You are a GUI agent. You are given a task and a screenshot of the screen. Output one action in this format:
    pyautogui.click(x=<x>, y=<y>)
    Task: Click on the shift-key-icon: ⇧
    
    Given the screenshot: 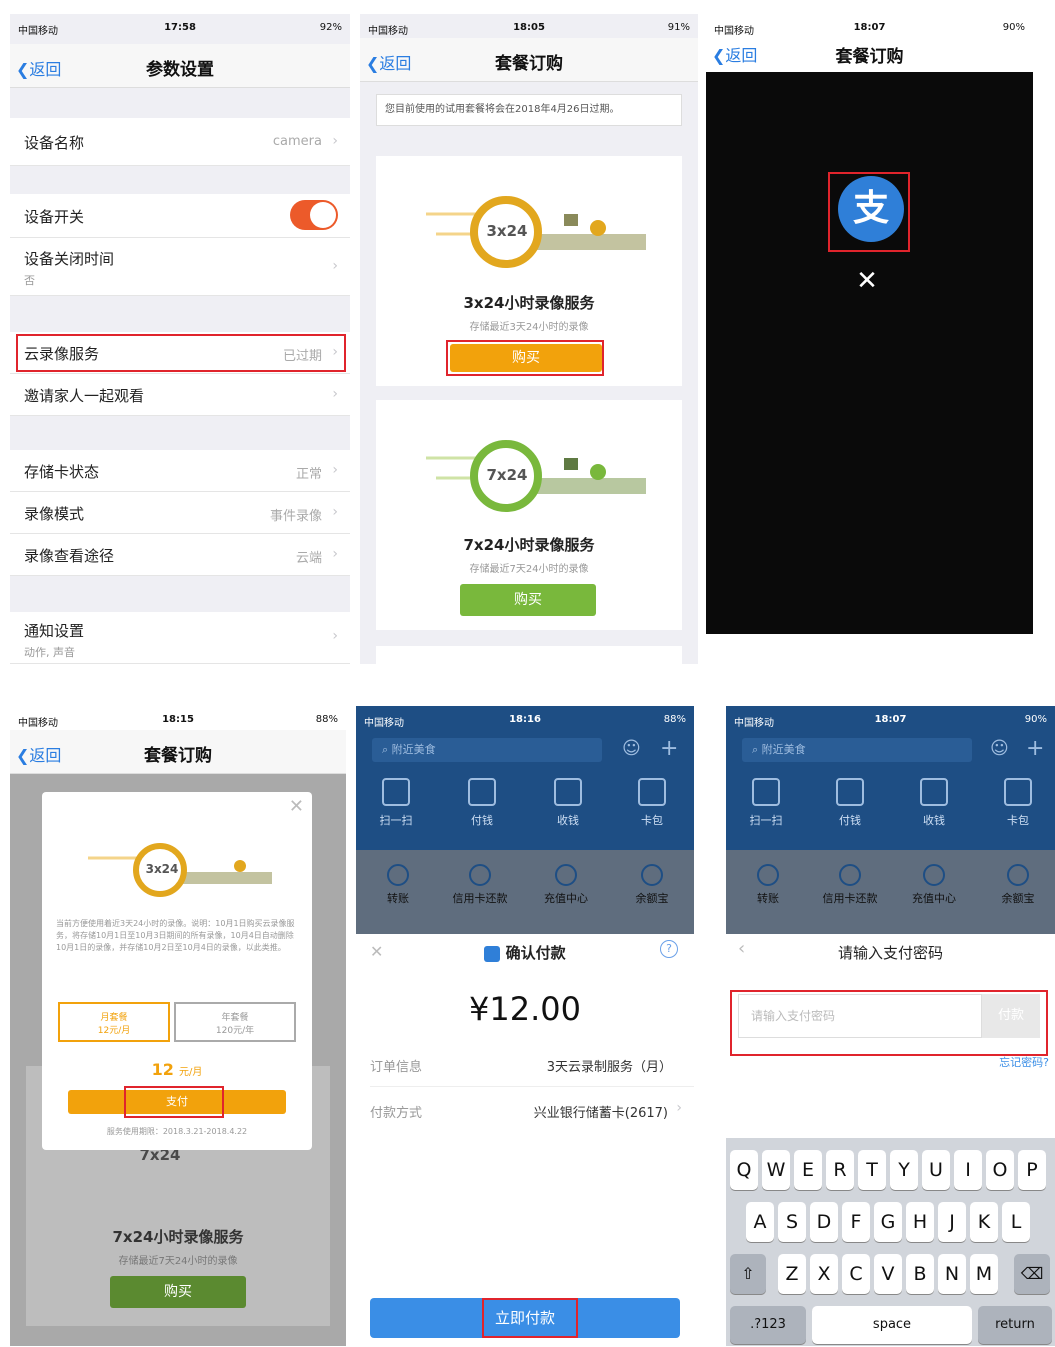 What is the action you would take?
    pyautogui.click(x=748, y=1274)
    